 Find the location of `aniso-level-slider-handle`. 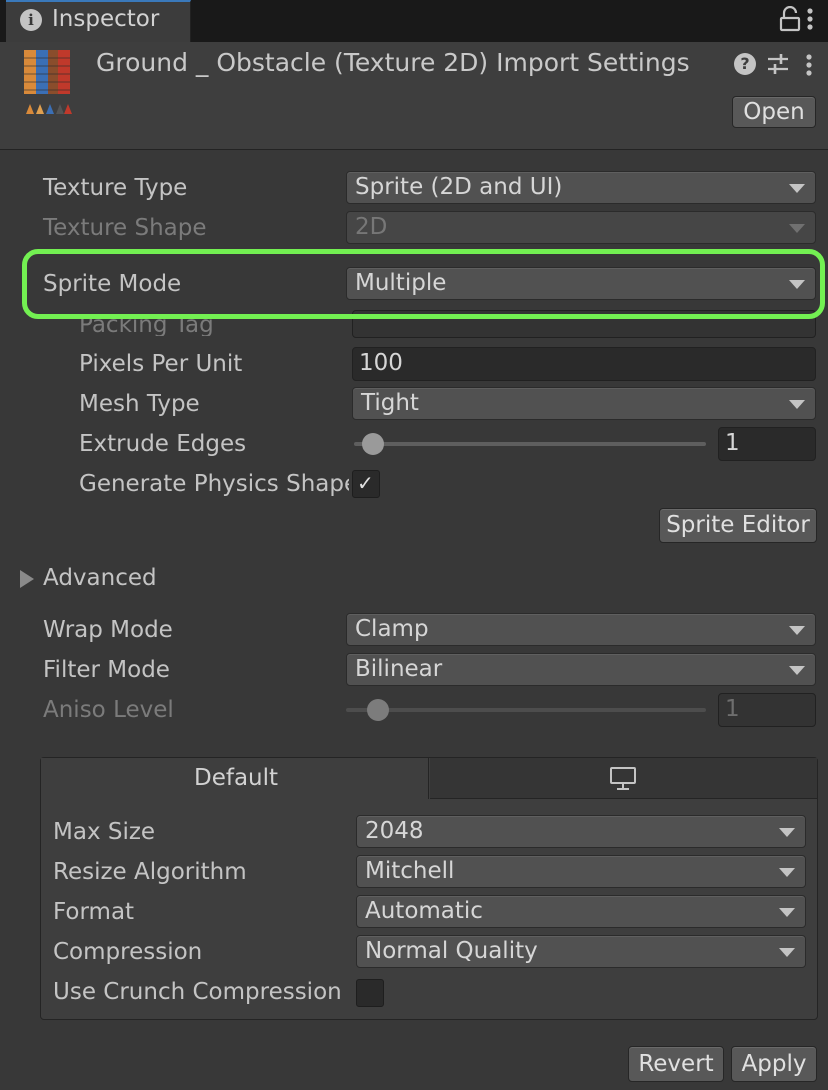

aniso-level-slider-handle is located at coordinates (378, 710).